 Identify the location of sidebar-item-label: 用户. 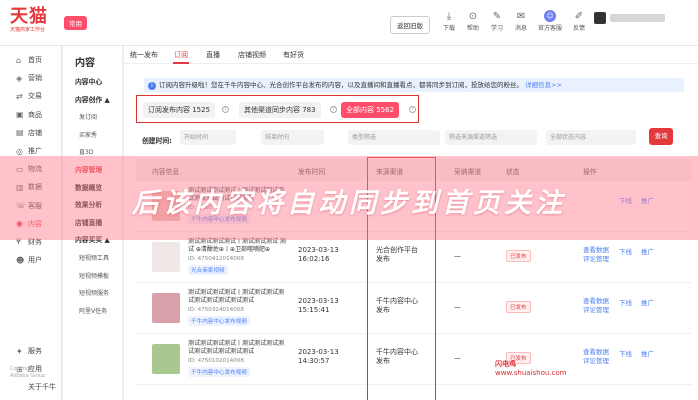
(35, 260).